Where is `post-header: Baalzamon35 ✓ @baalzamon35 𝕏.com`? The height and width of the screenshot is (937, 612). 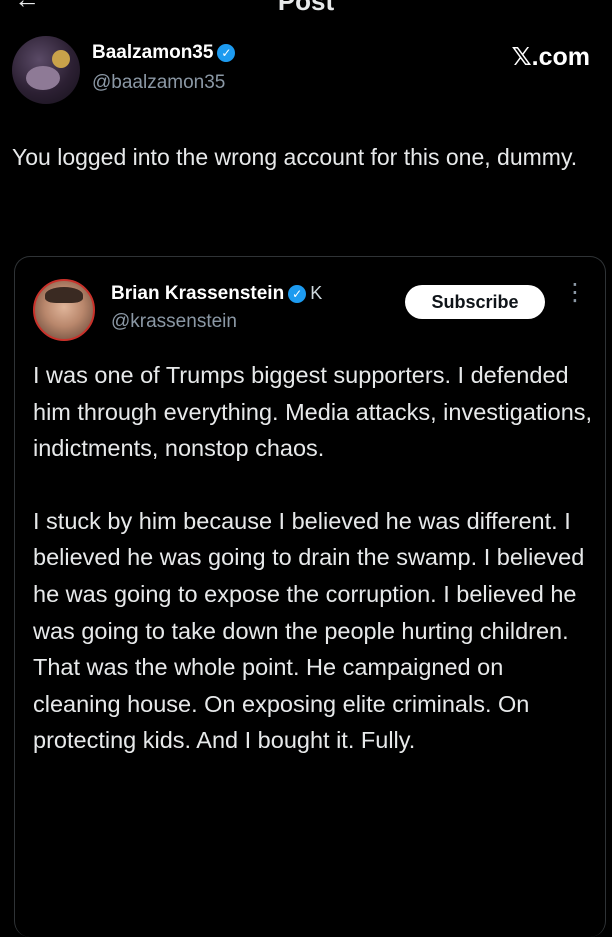
post-header: Baalzamon35 ✓ @baalzamon35 𝕏.com is located at coordinates (307, 71).